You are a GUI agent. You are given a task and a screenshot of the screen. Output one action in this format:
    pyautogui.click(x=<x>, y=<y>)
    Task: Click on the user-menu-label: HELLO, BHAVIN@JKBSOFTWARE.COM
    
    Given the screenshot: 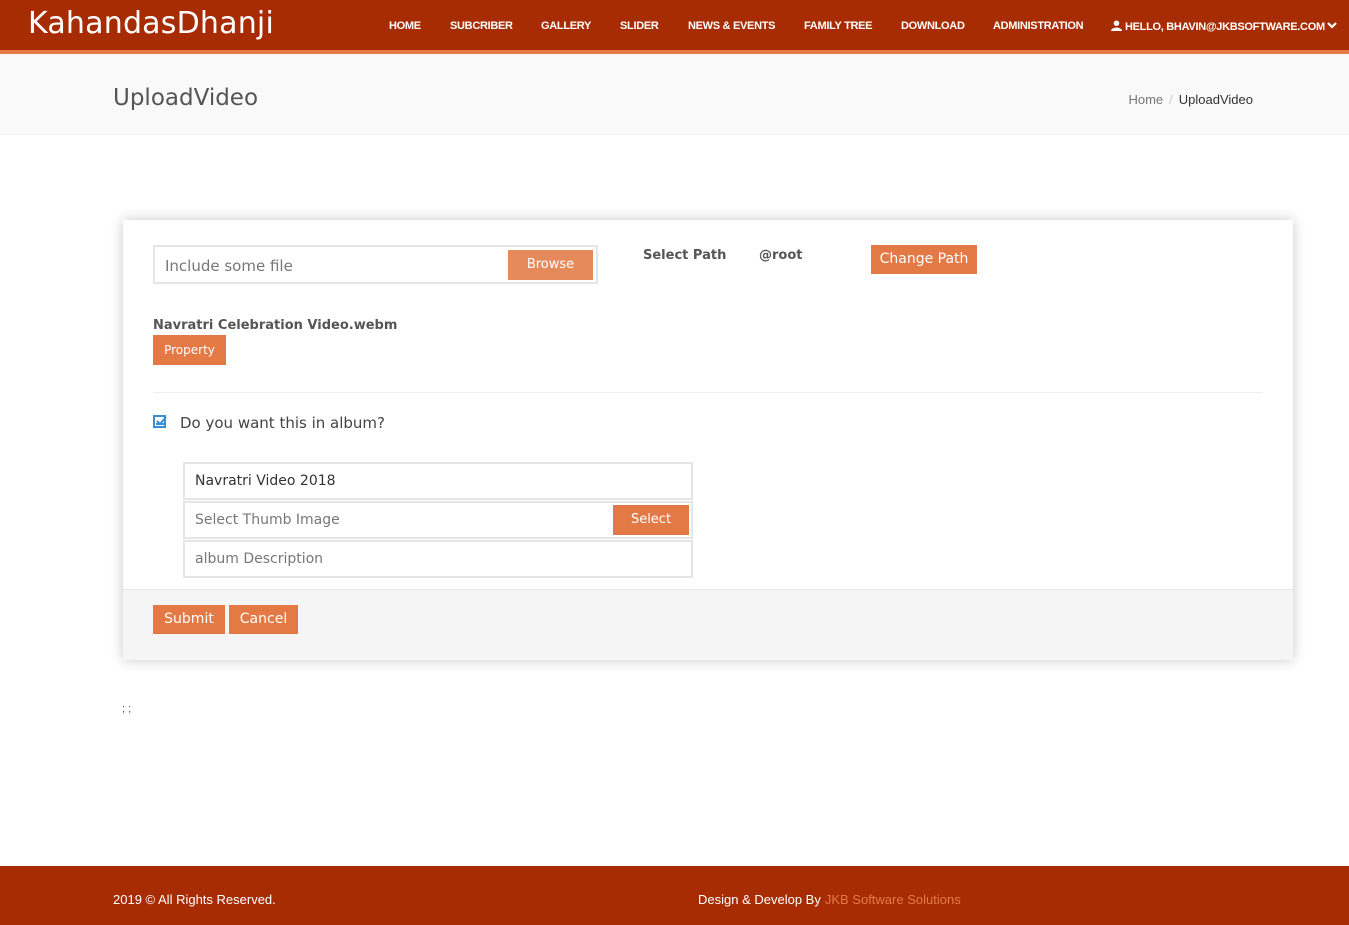 What is the action you would take?
    pyautogui.click(x=1225, y=27)
    